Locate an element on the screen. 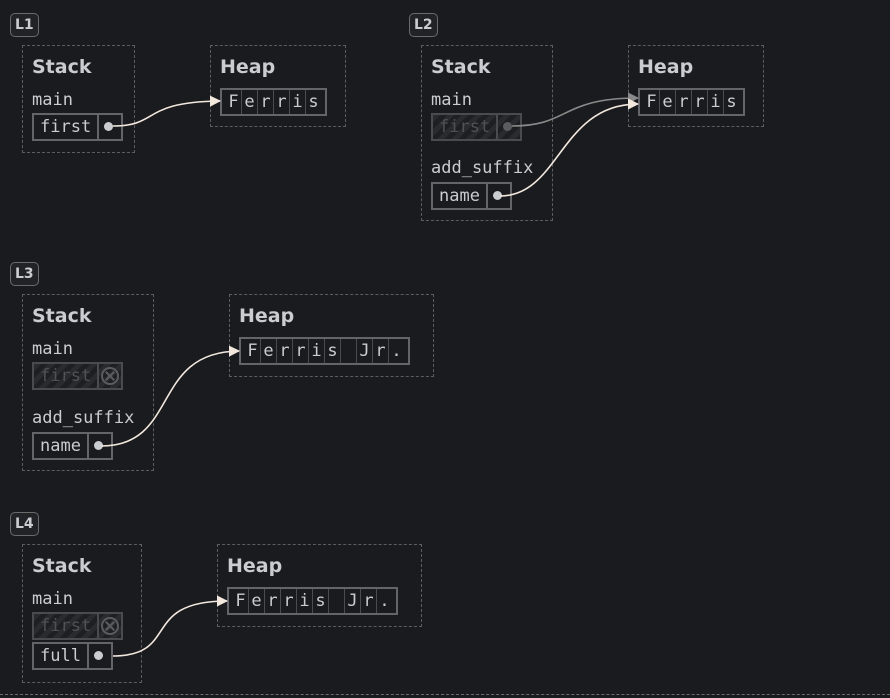 The height and width of the screenshot is (698, 890). variable-first-moved: first is located at coordinates (477, 127).